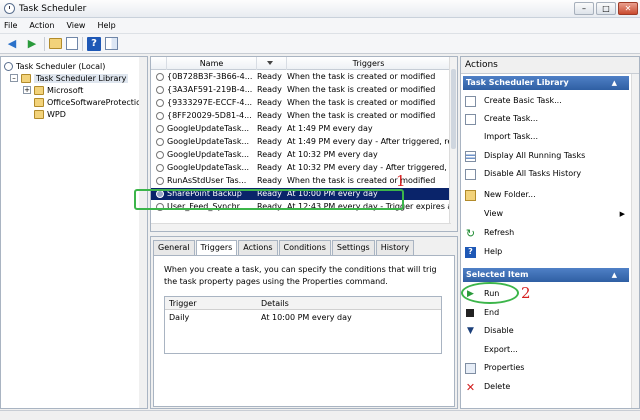 The width and height of the screenshot is (640, 420). Describe the element at coordinates (65, 90) in the screenshot. I see `tree-item-label: Microsoft` at that location.